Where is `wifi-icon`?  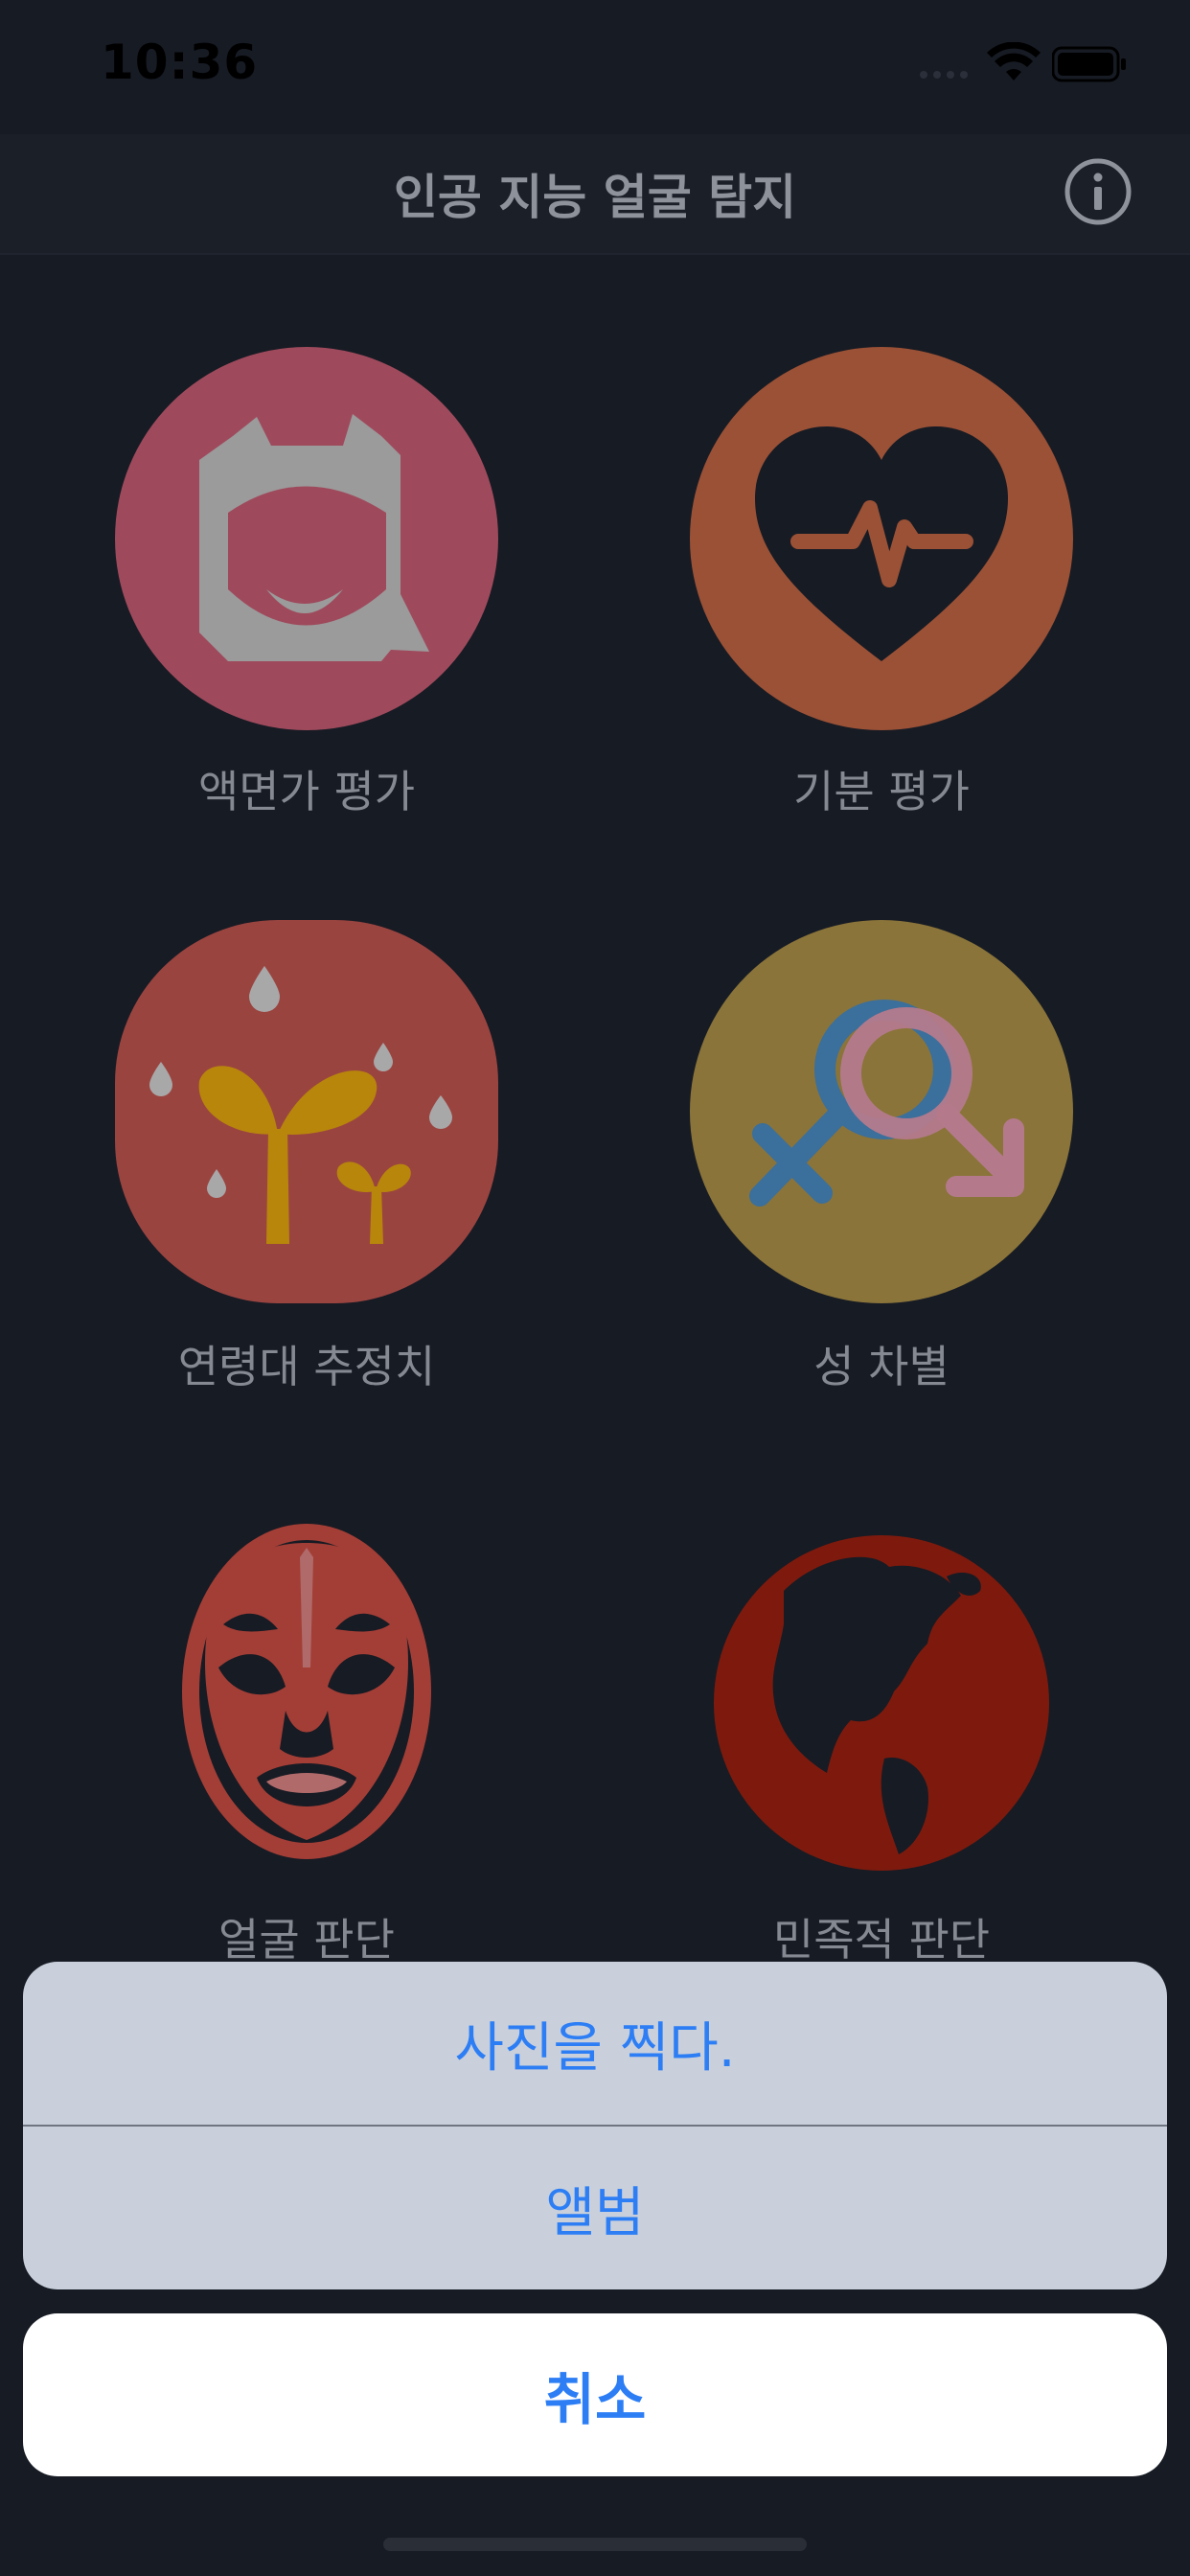 wifi-icon is located at coordinates (1014, 61).